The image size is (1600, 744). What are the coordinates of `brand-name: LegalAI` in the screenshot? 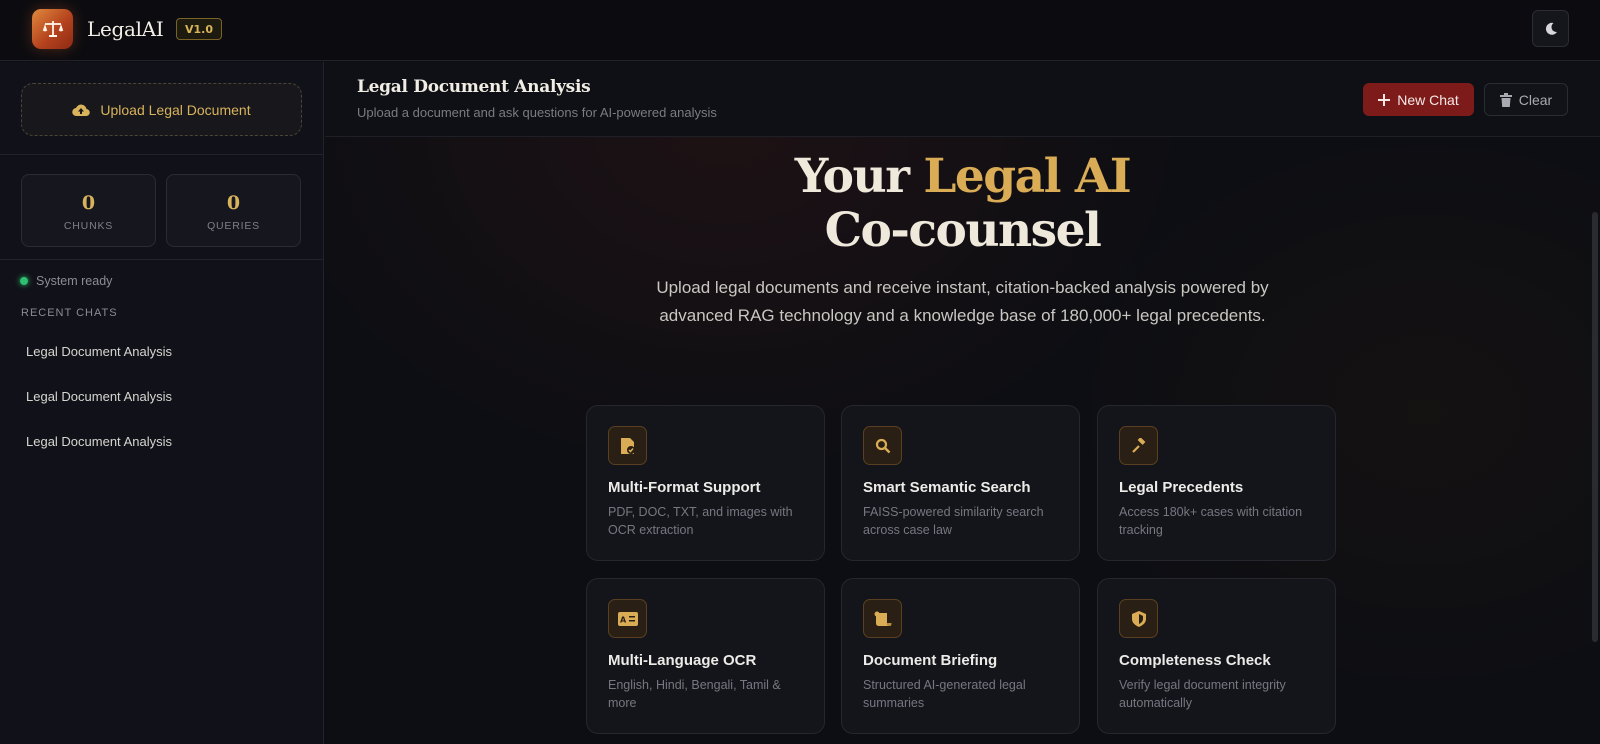 It's located at (125, 29).